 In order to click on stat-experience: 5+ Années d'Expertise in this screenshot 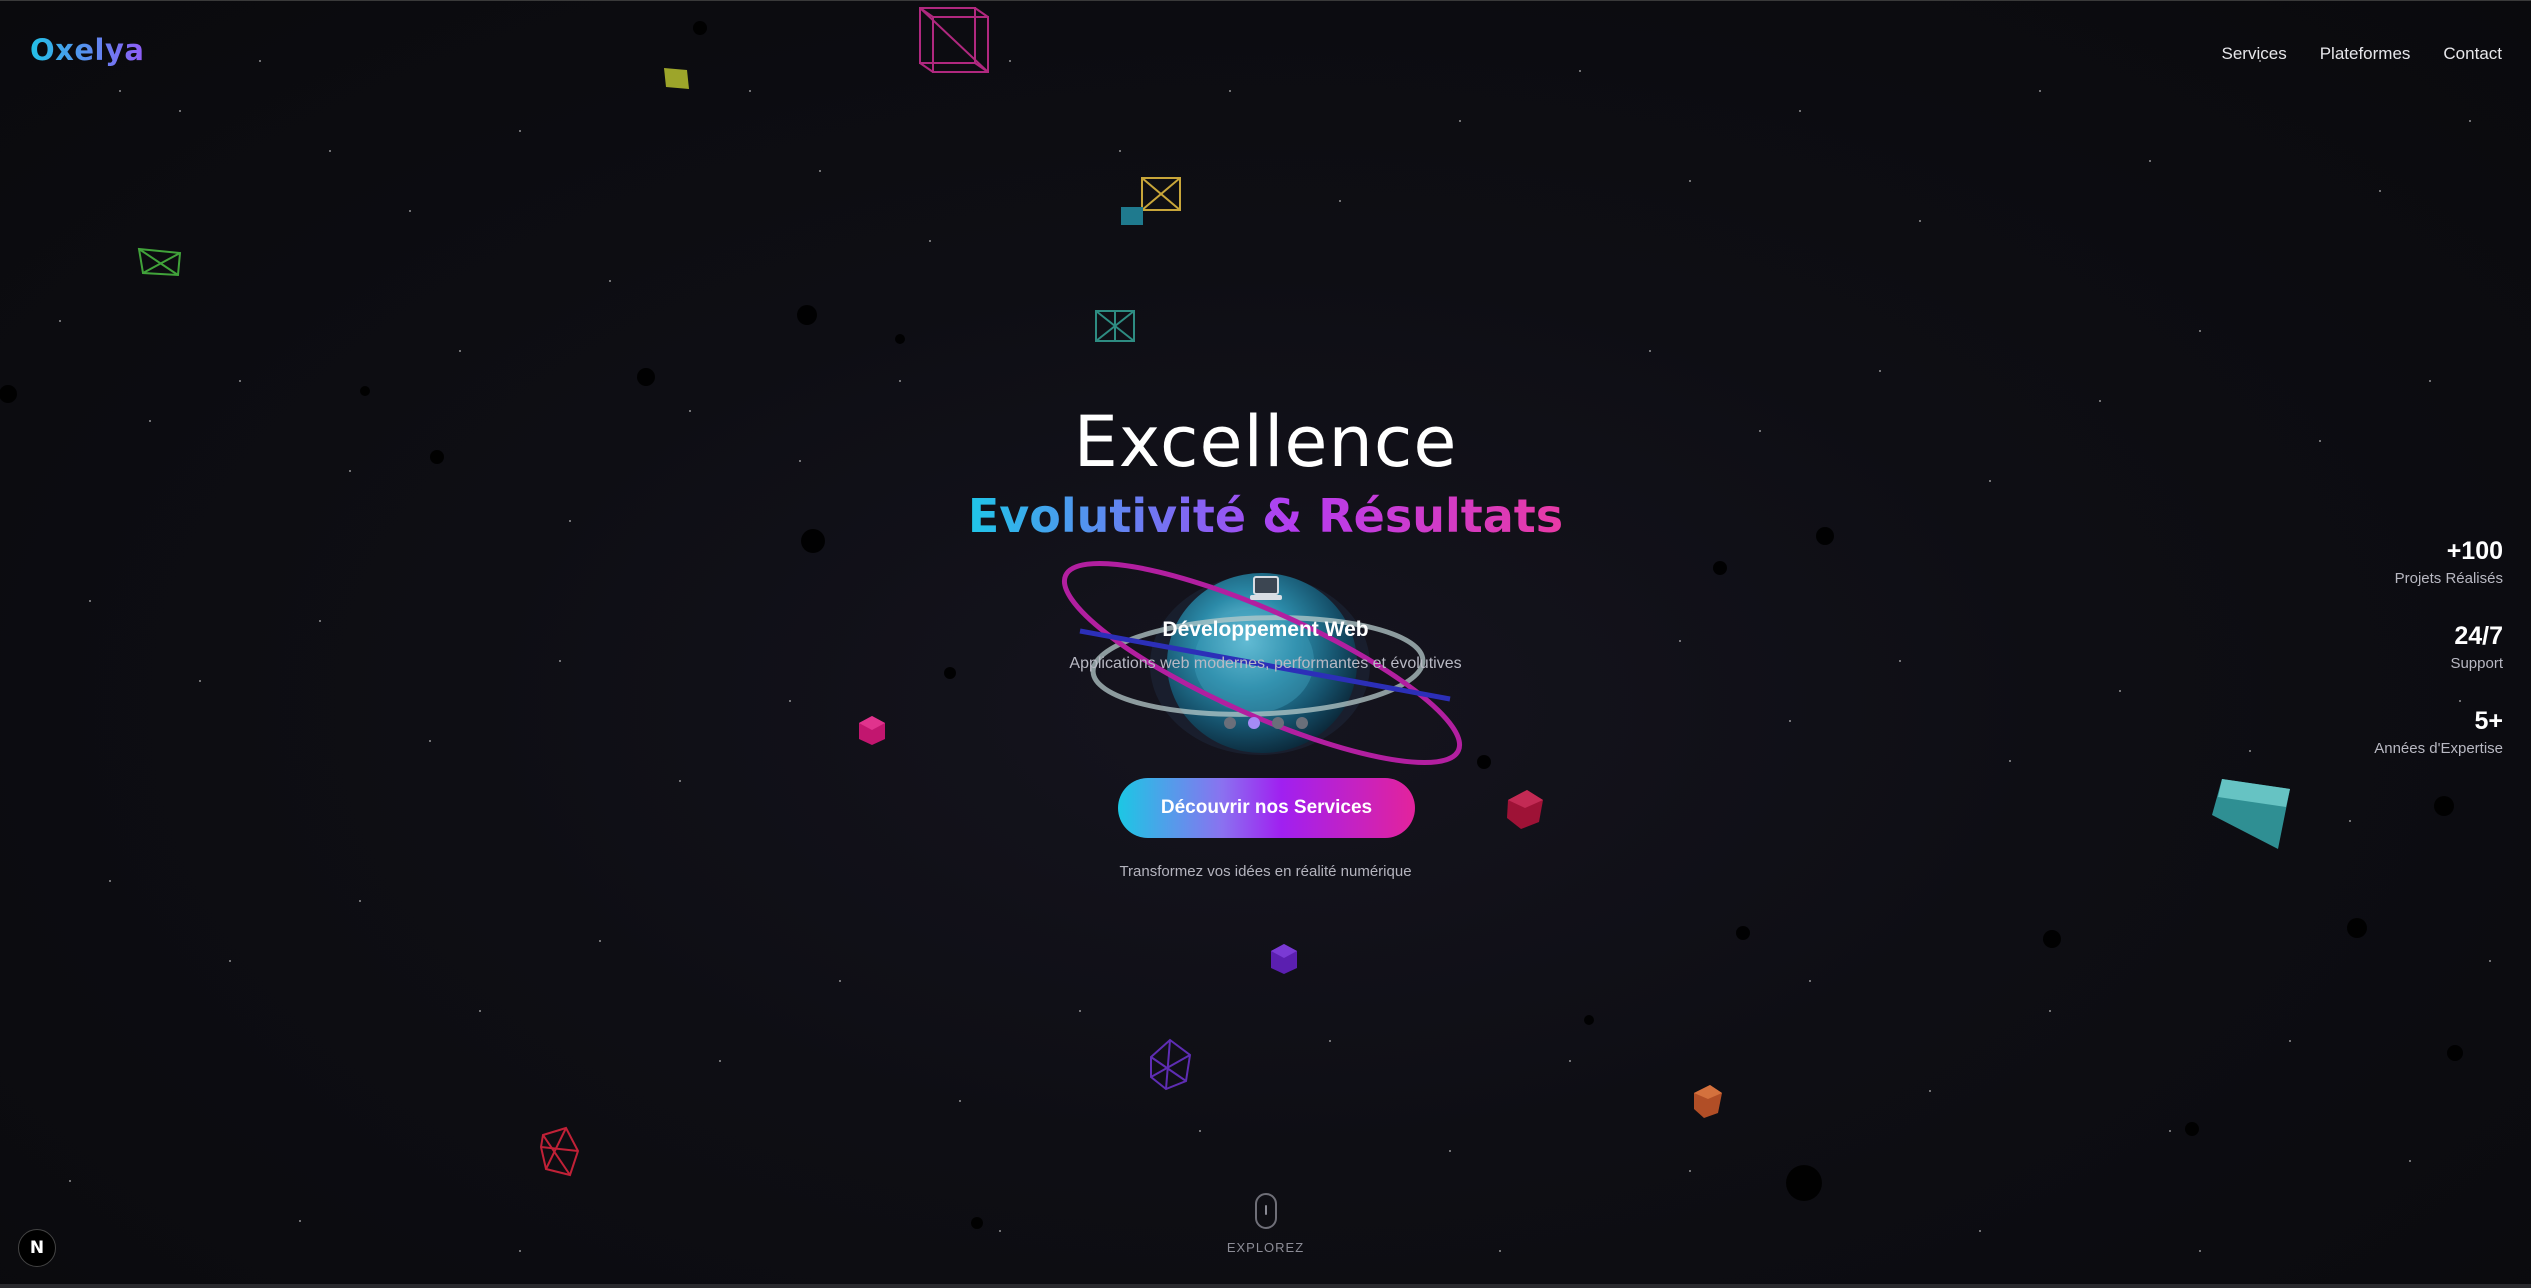, I will do `click(2438, 731)`.